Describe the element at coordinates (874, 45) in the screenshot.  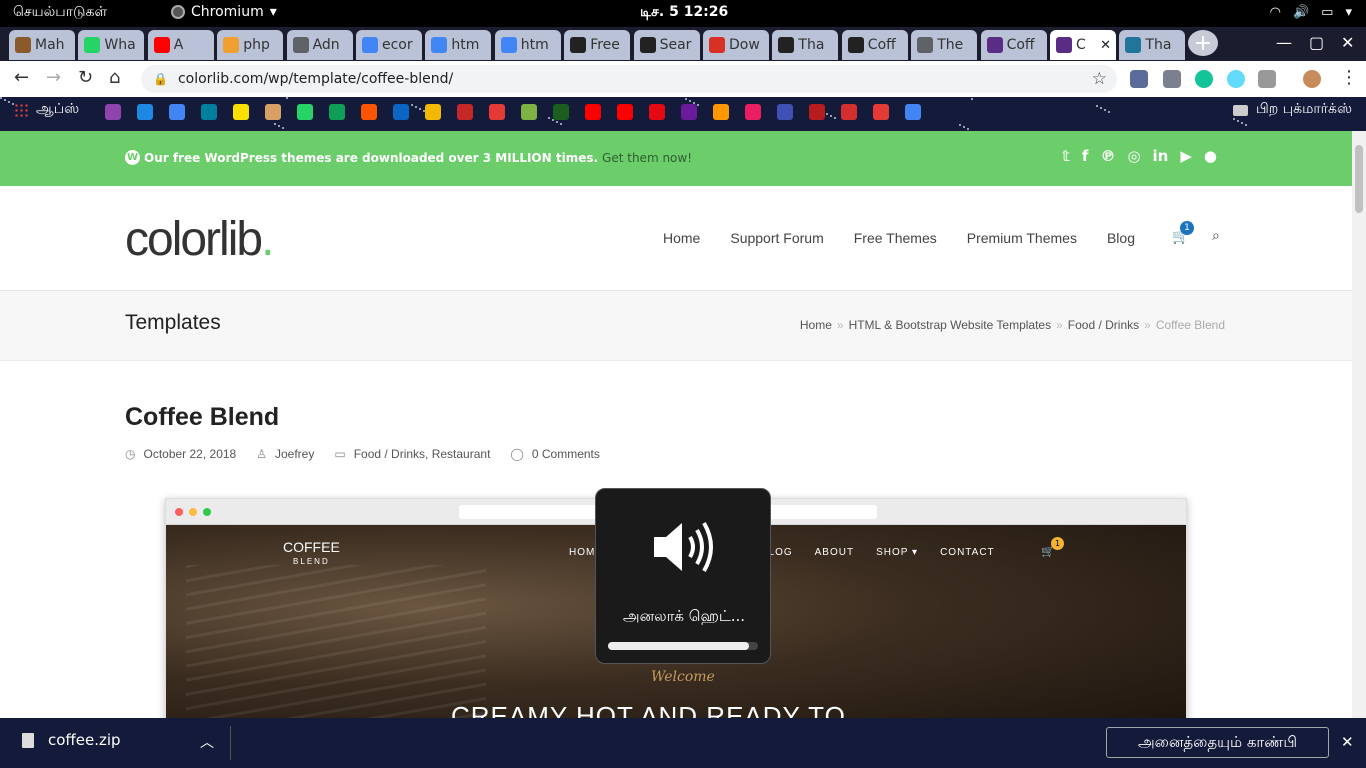
I see `tab-12: Coff` at that location.